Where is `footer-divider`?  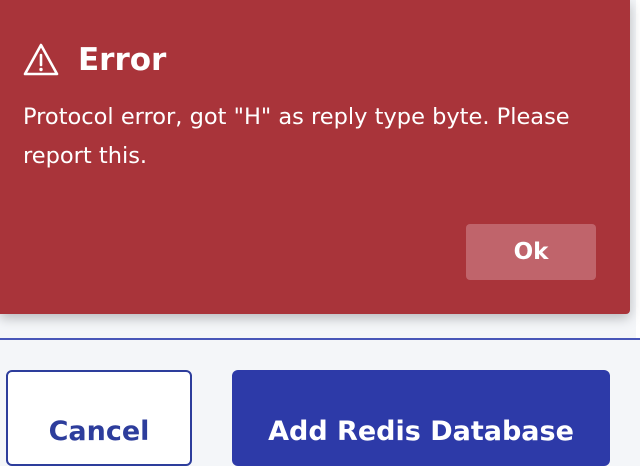 footer-divider is located at coordinates (320, 339).